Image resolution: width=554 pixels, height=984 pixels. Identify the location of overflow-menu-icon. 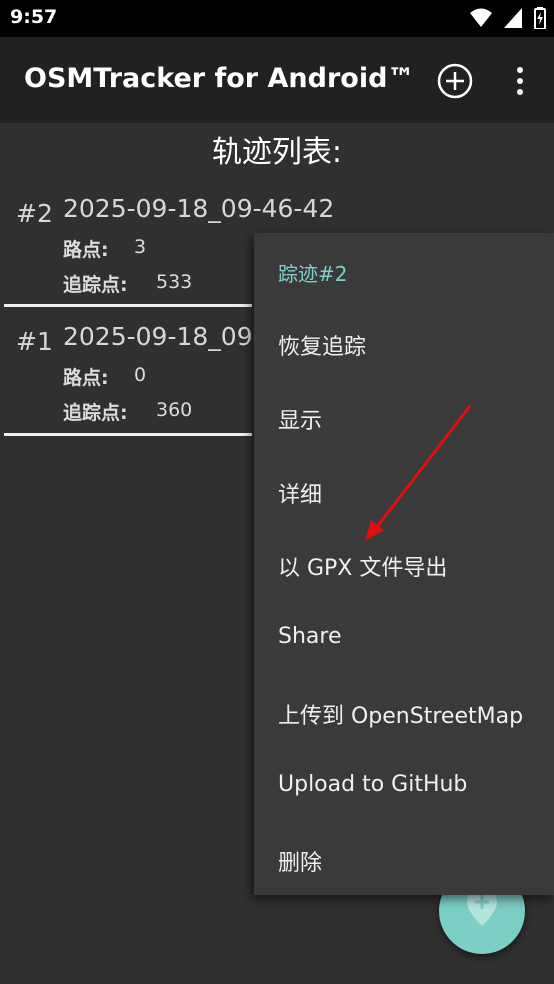
(520, 81).